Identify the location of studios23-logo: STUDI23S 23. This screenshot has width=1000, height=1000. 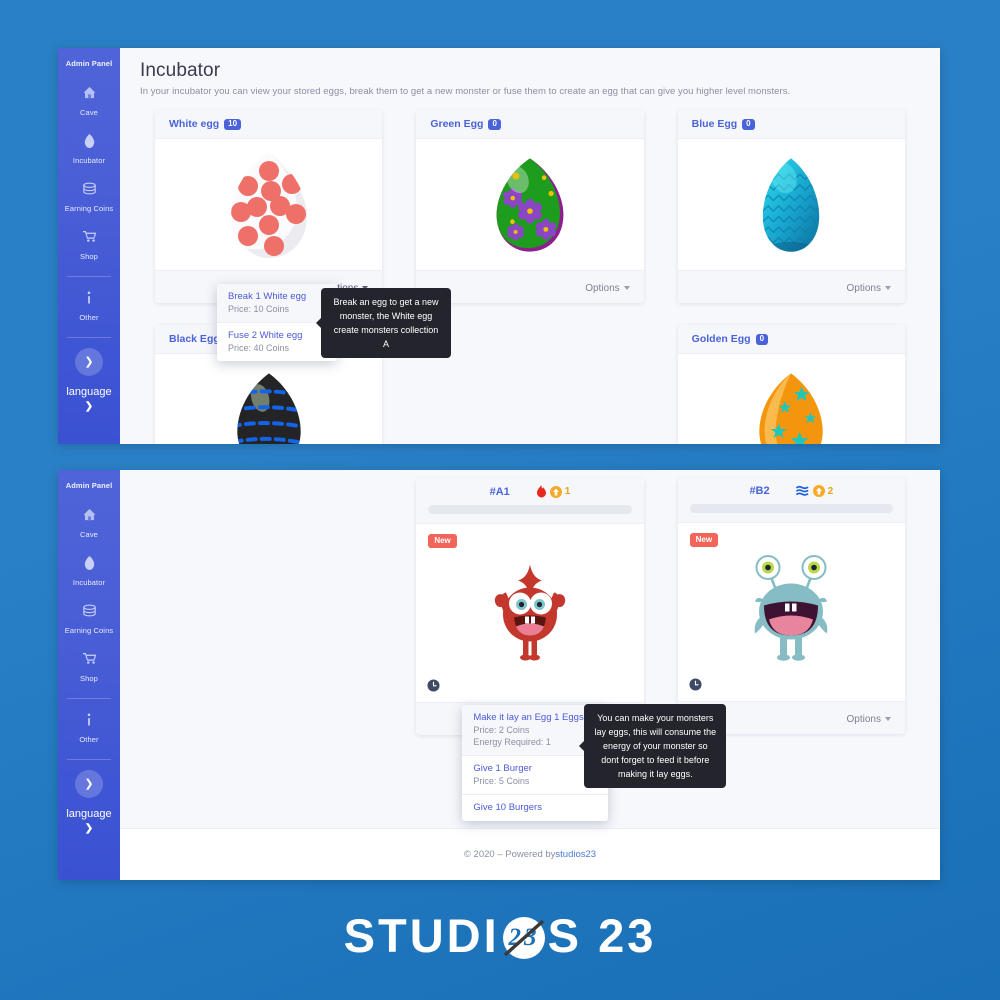
(500, 935).